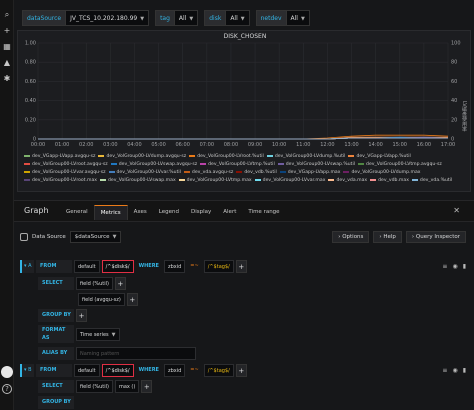  I want to click on help-icon: ?, so click(7, 389).